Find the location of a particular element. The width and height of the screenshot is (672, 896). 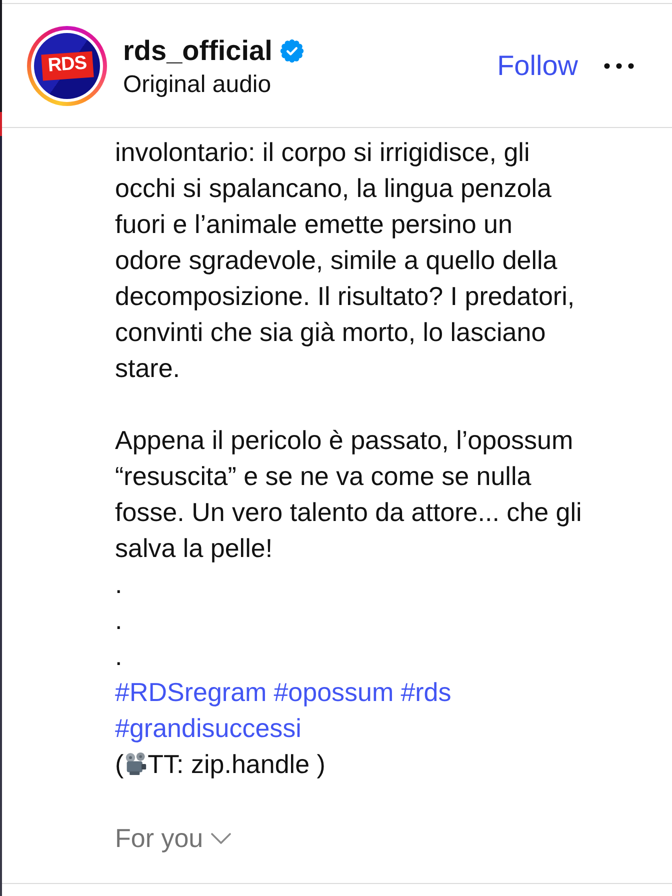

avatar: RDS is located at coordinates (67, 66).